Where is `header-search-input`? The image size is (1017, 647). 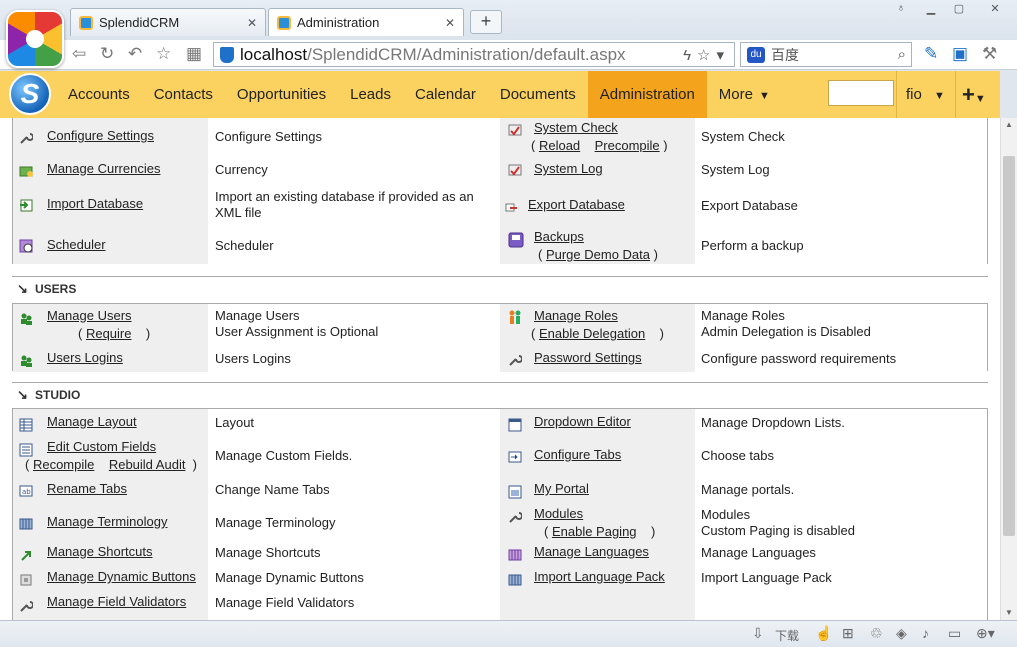
header-search-input is located at coordinates (861, 93).